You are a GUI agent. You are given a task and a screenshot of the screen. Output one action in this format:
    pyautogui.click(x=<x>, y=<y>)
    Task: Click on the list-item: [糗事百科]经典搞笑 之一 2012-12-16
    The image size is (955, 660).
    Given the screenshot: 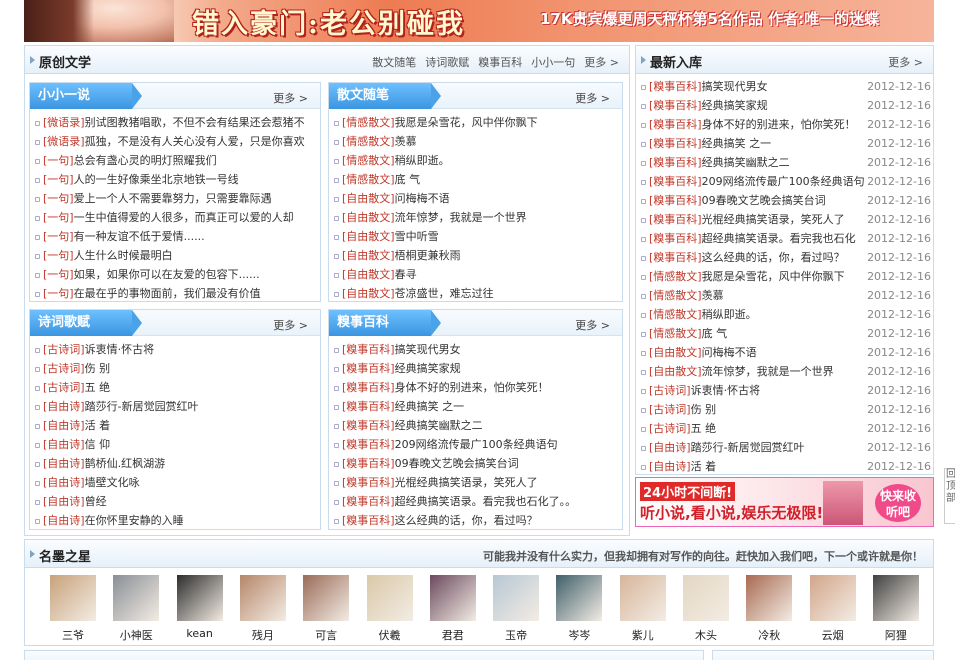 What is the action you would take?
    pyautogui.click(x=787, y=143)
    